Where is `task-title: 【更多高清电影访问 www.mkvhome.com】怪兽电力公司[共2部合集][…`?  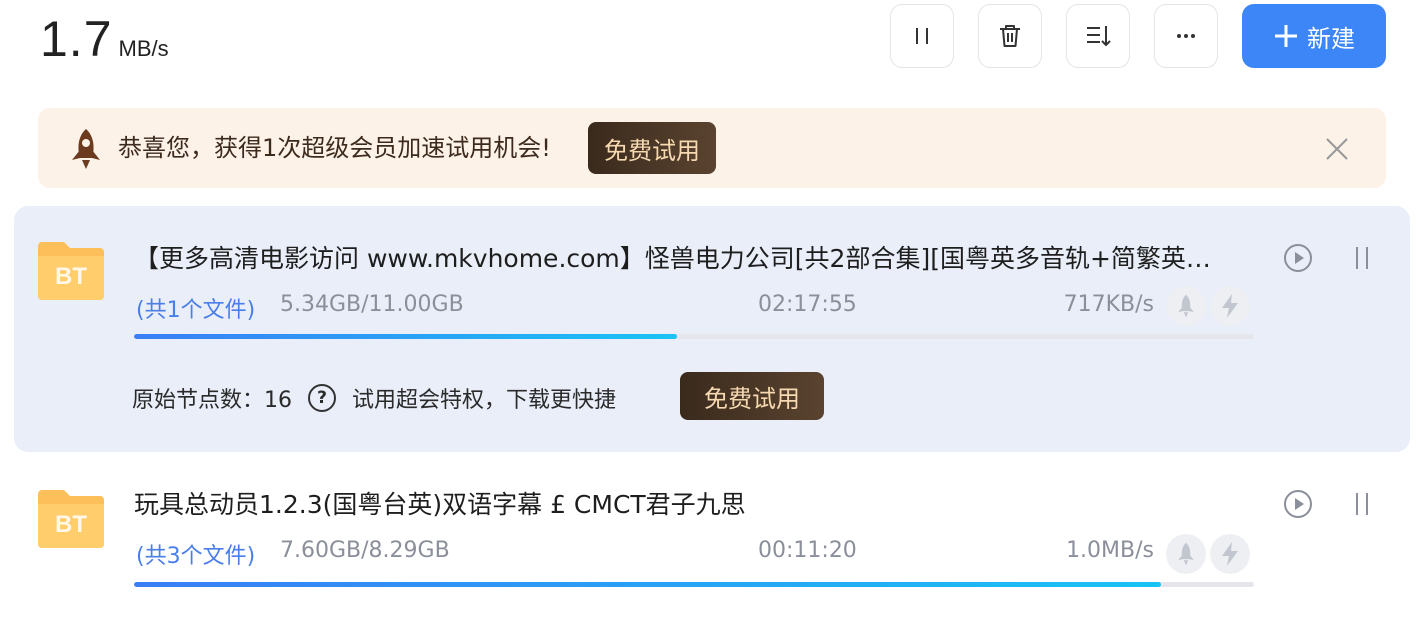 task-title: 【更多高清电影访问 www.mkvhome.com】怪兽电力公司[共2部合集][… is located at coordinates (684, 258).